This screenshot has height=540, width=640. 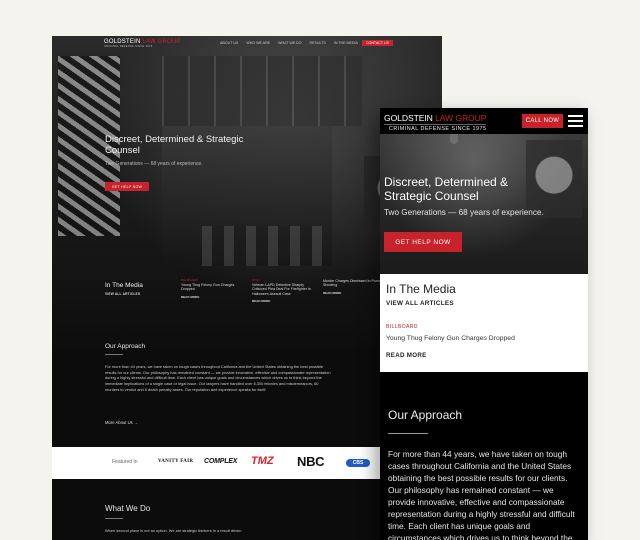 I want to click on what-we-do-title: What We Do, so click(x=128, y=508).